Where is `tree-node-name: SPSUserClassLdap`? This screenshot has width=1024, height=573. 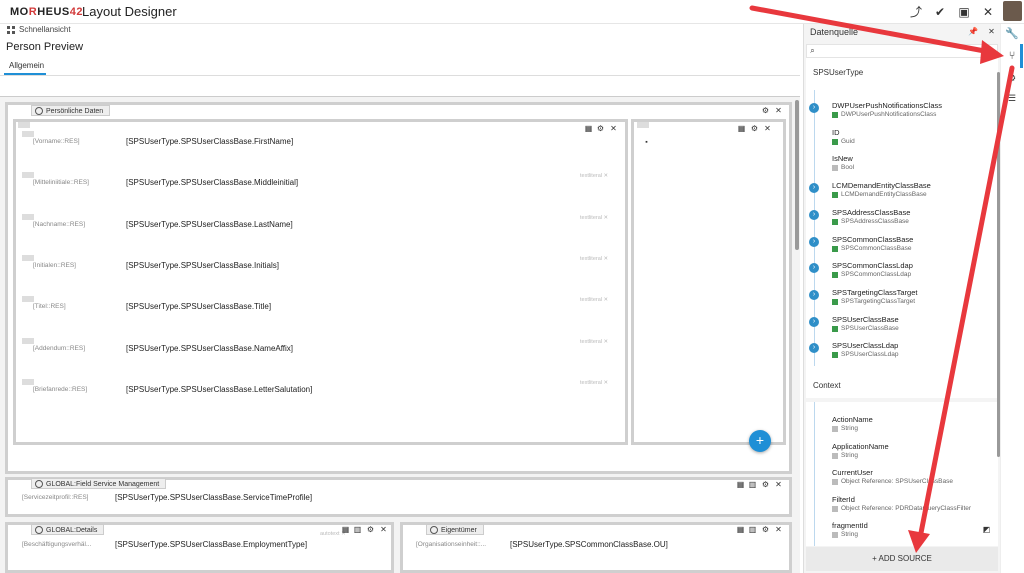
tree-node-name: SPSUserClassLdap is located at coordinates (865, 345).